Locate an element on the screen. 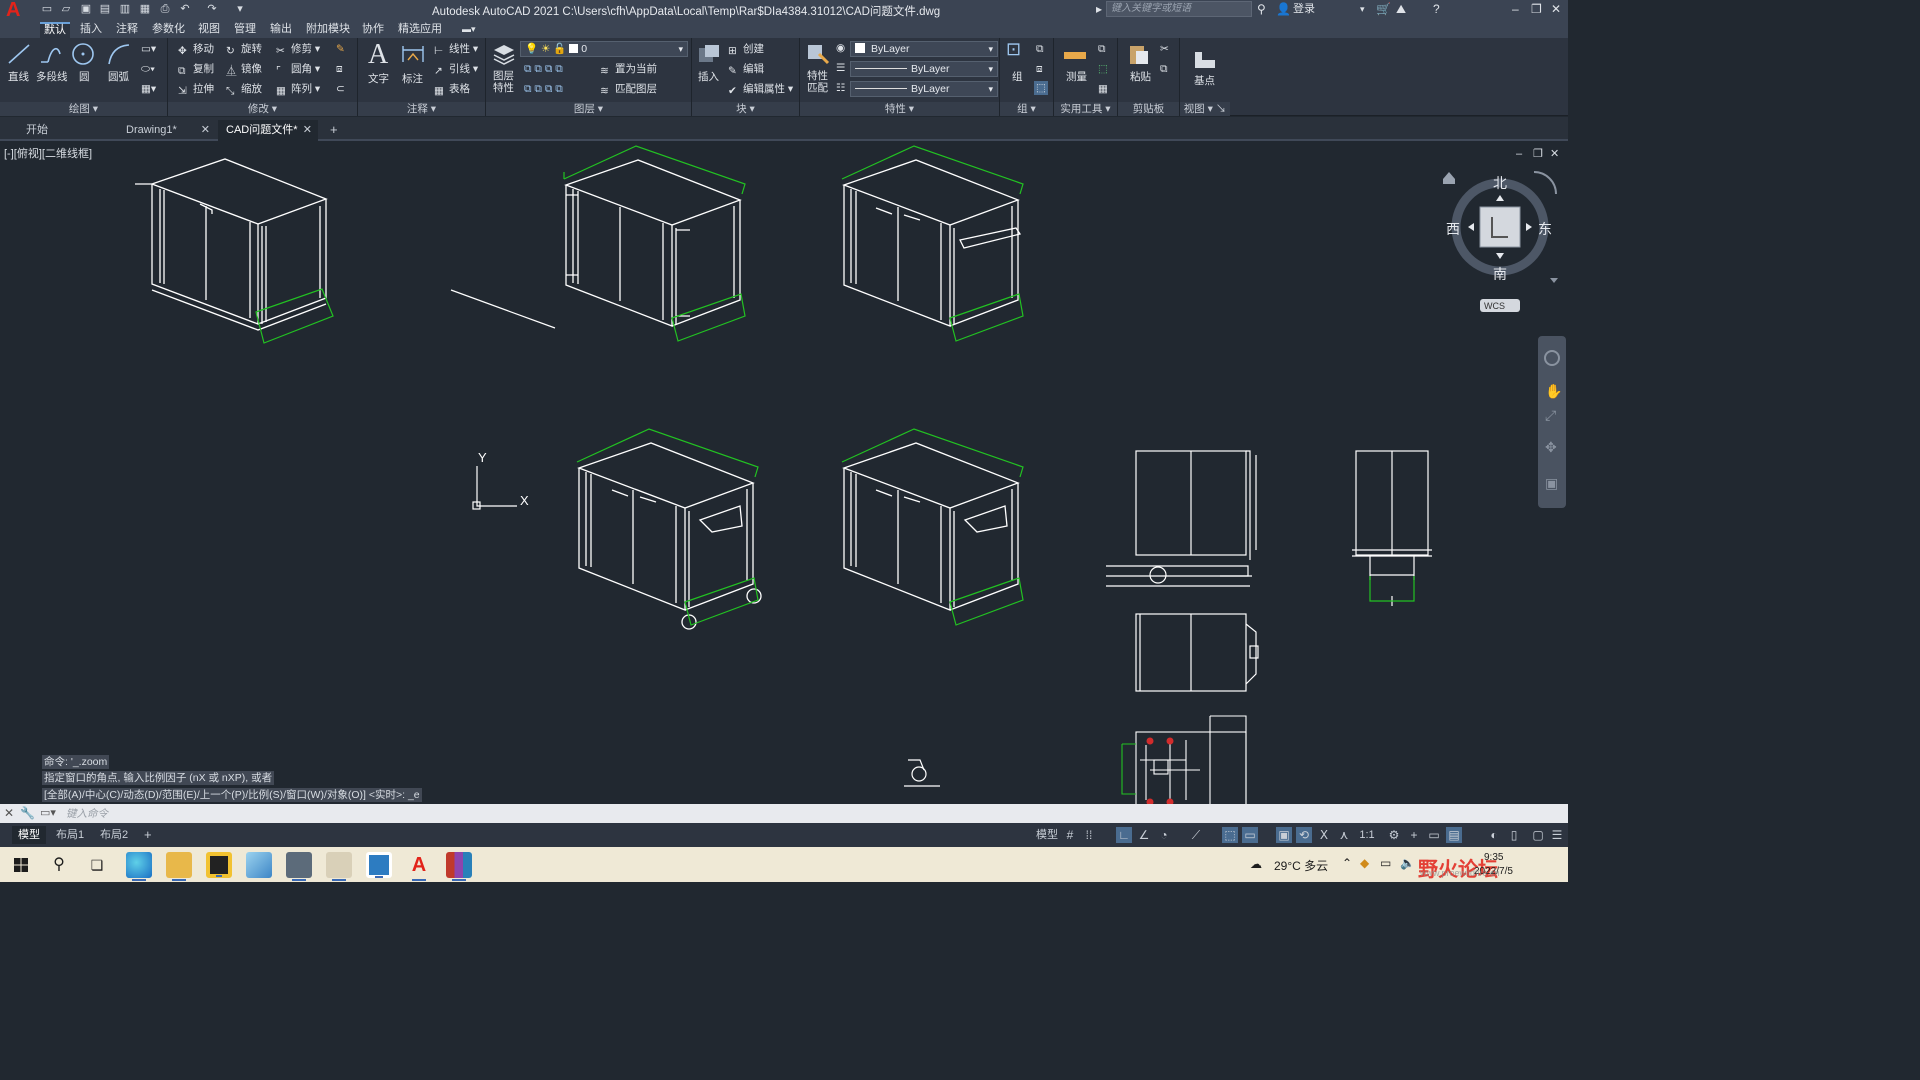 The height and width of the screenshot is (1080, 1920). windows-start-icon is located at coordinates (21, 865).